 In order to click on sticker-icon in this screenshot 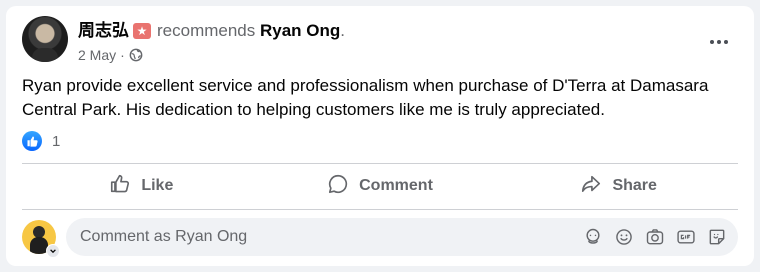, I will do `click(716, 237)`.